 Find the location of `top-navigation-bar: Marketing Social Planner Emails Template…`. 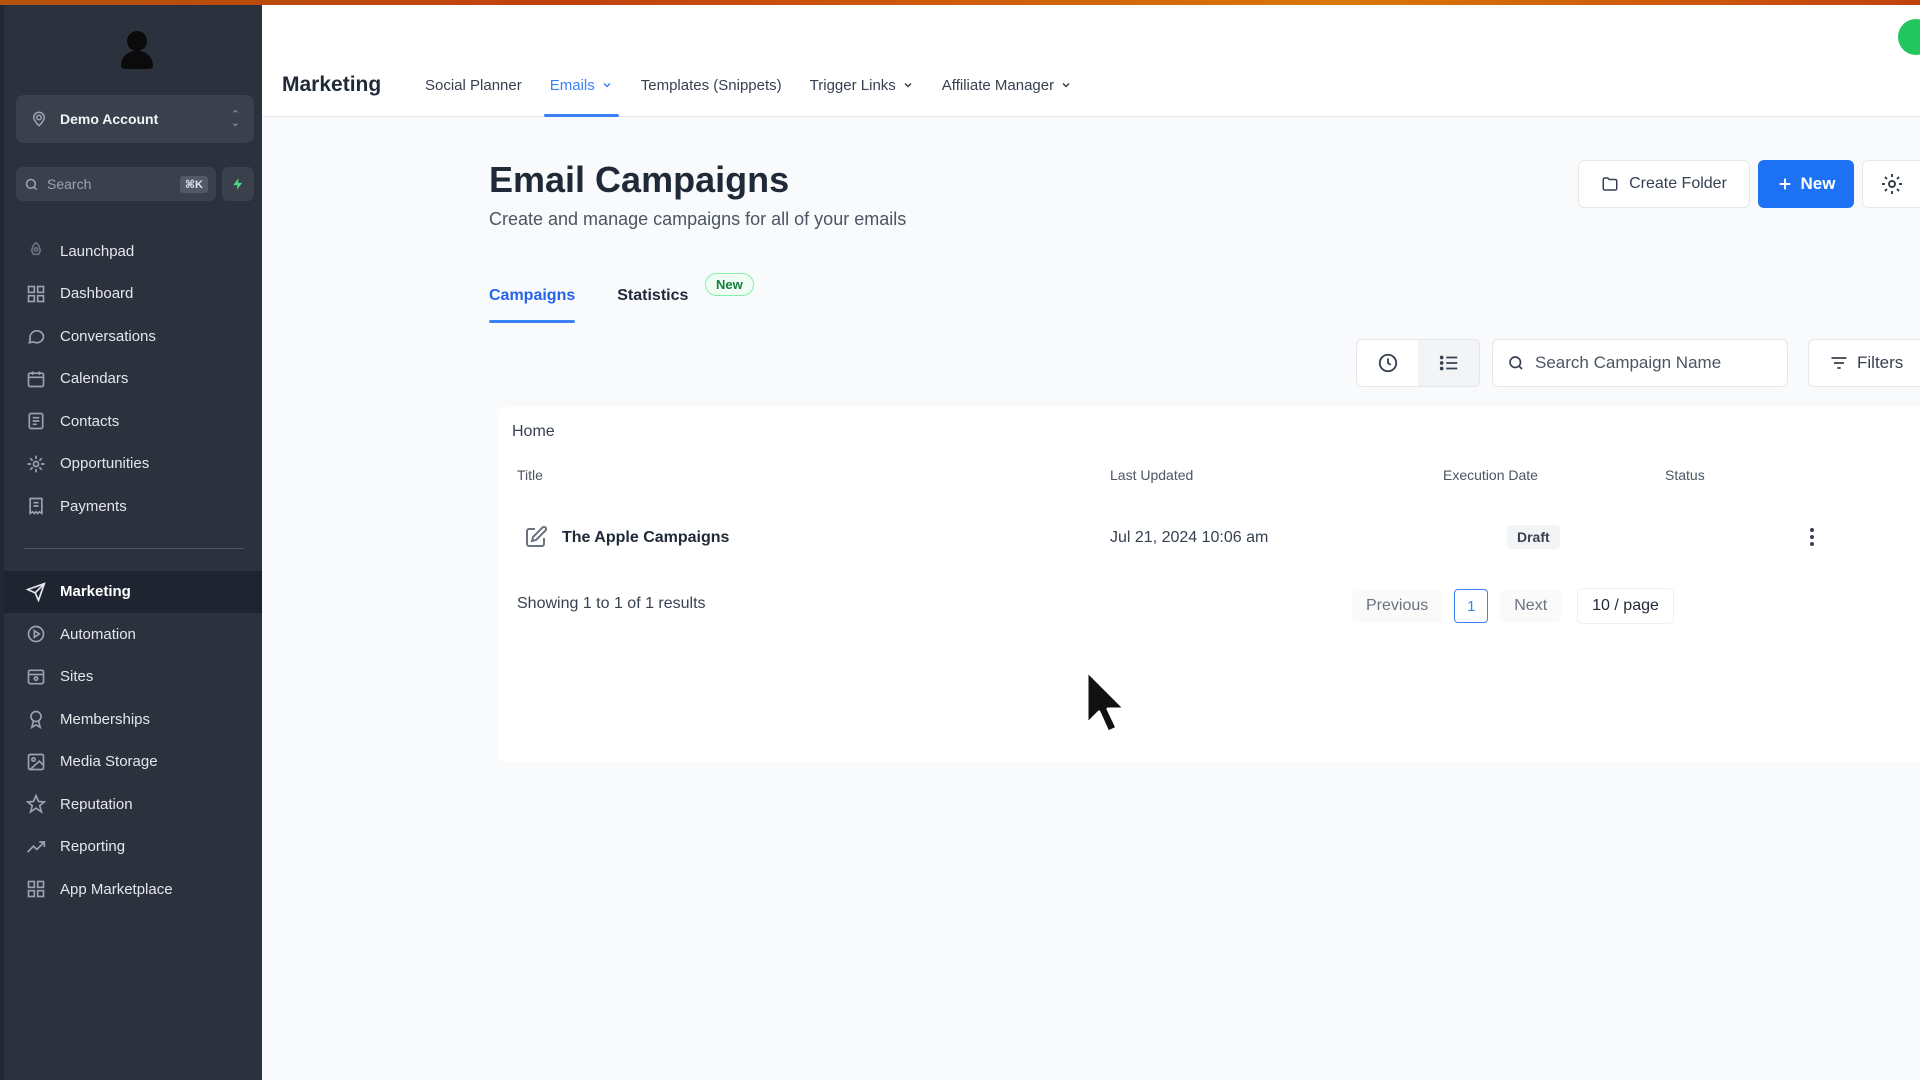

top-navigation-bar: Marketing Social Planner Emails Template… is located at coordinates (1091, 61).